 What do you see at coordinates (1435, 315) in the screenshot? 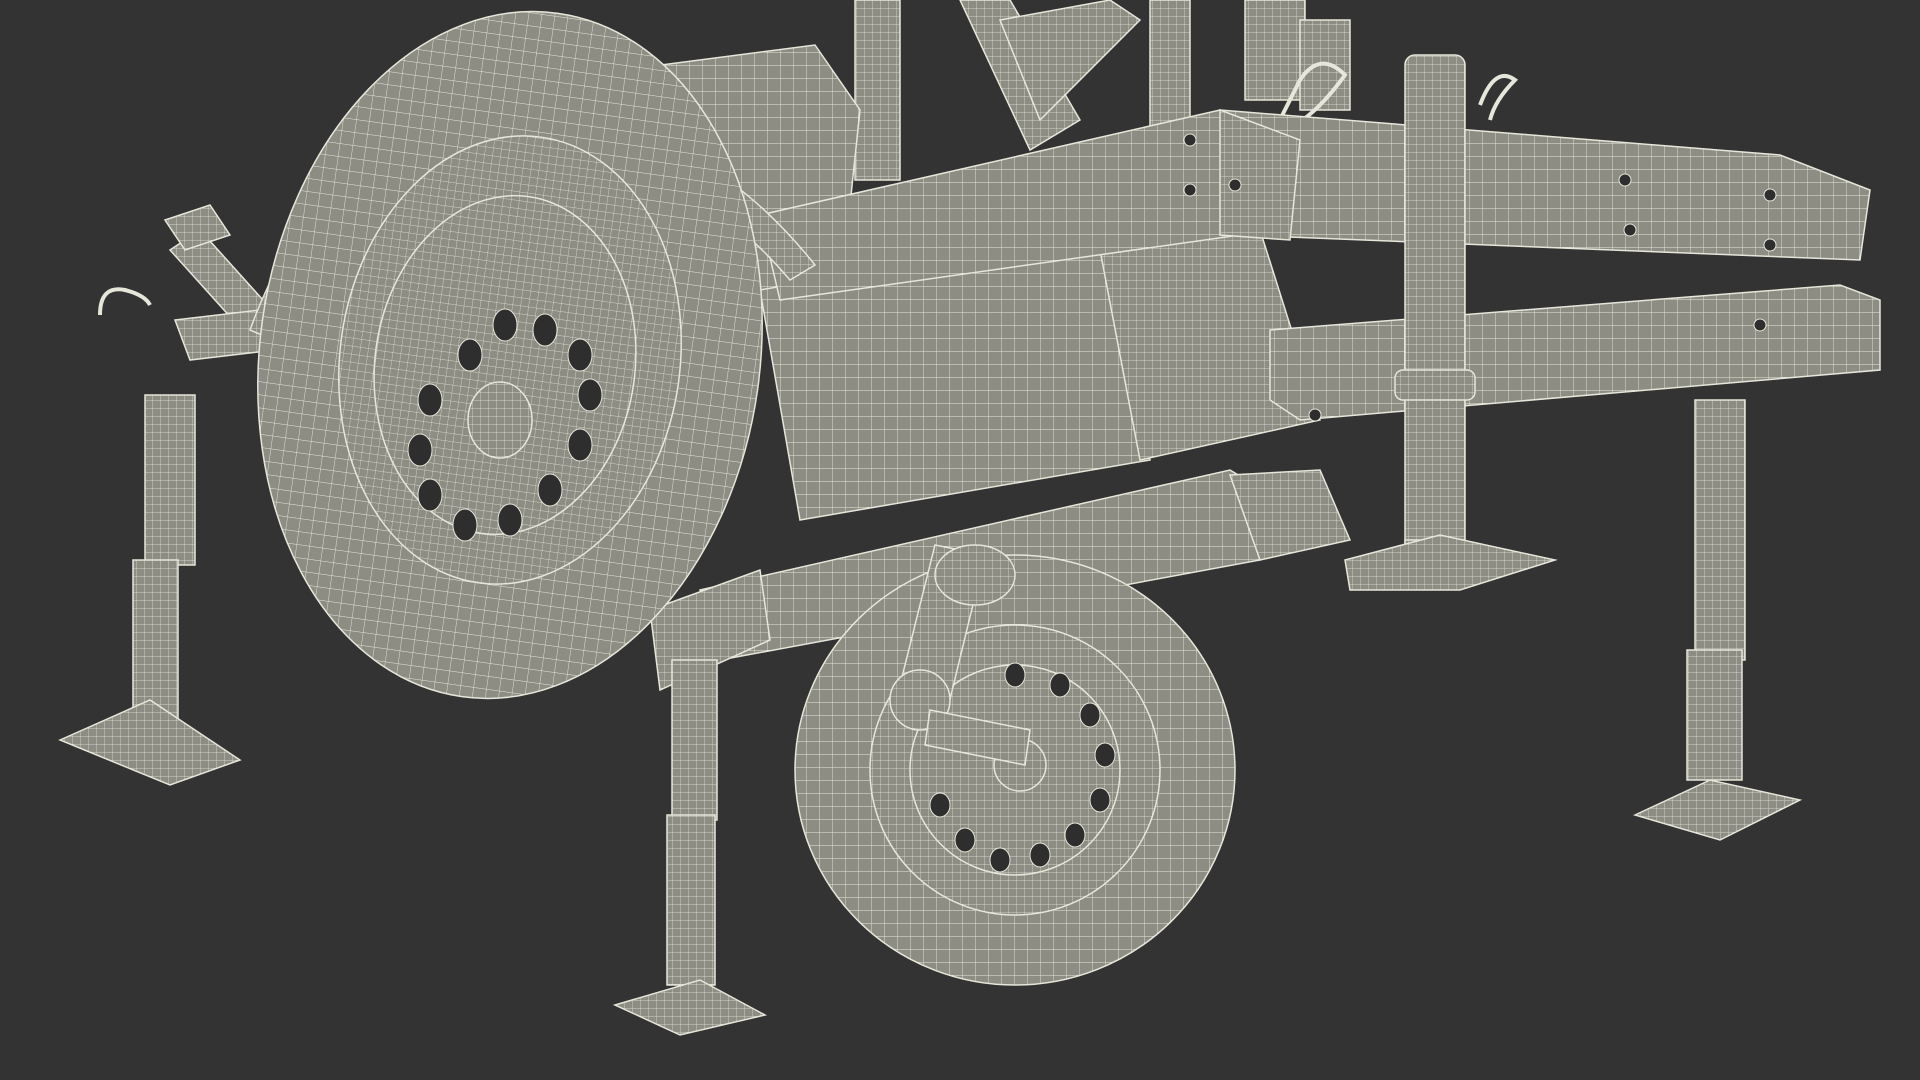
I see `mast-pole` at bounding box center [1435, 315].